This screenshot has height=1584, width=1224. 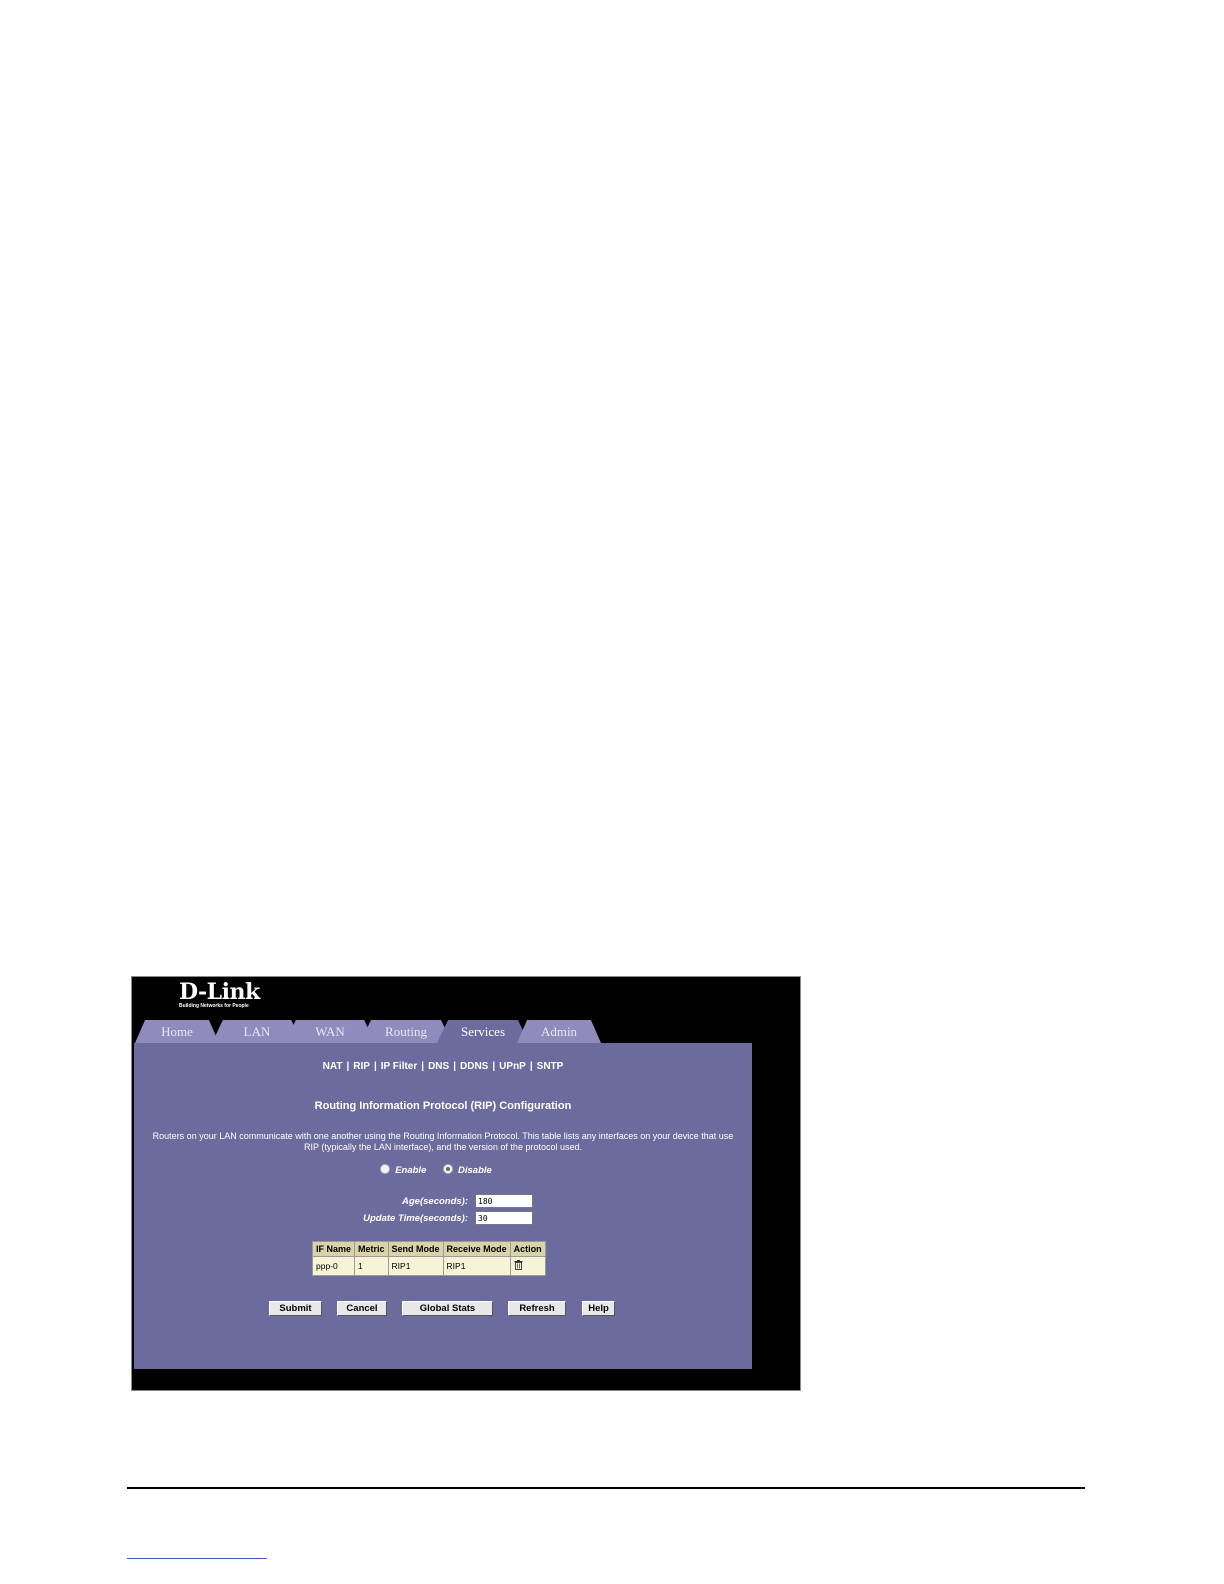 What do you see at coordinates (219, 992) in the screenshot?
I see `logo-brand: D-Link` at bounding box center [219, 992].